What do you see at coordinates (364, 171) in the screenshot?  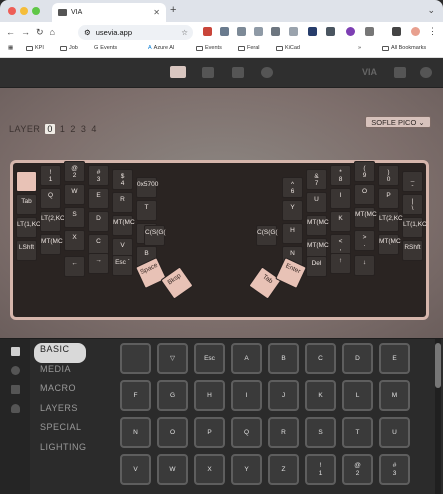 I see `keyboard-key: ( 9` at bounding box center [364, 171].